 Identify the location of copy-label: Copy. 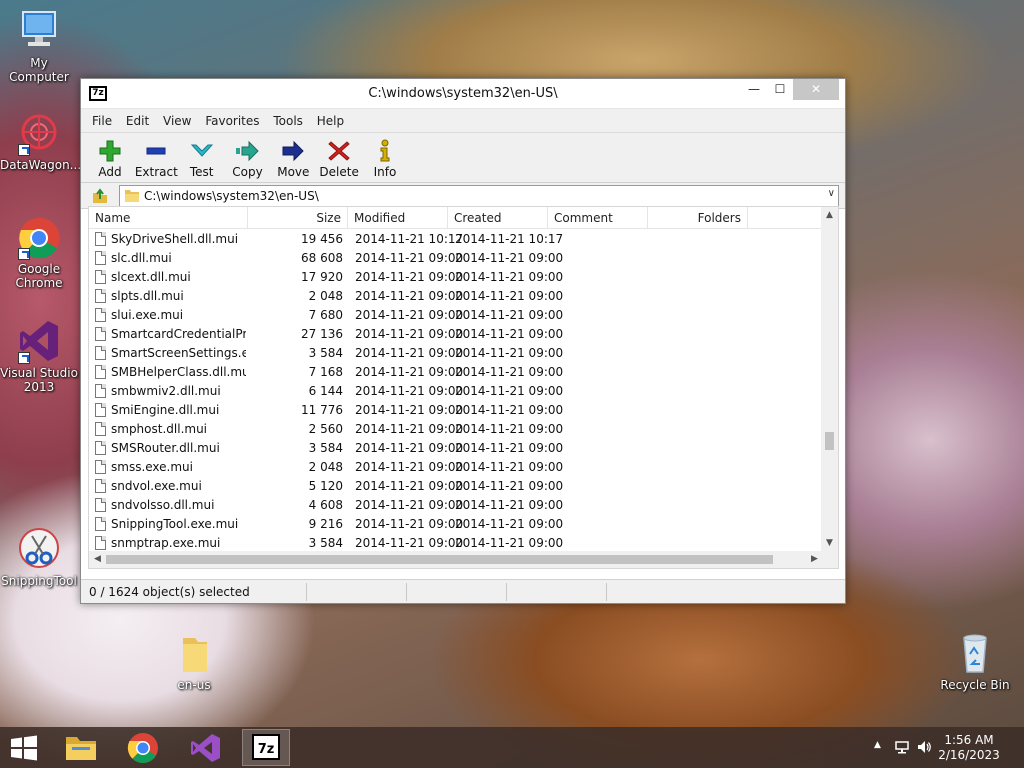
(247, 172).